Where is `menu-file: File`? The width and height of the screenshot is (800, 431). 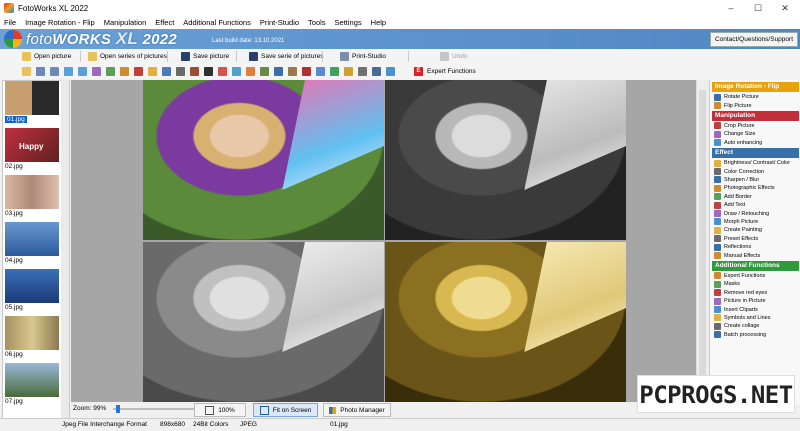
menu-file: File is located at coordinates (10, 22).